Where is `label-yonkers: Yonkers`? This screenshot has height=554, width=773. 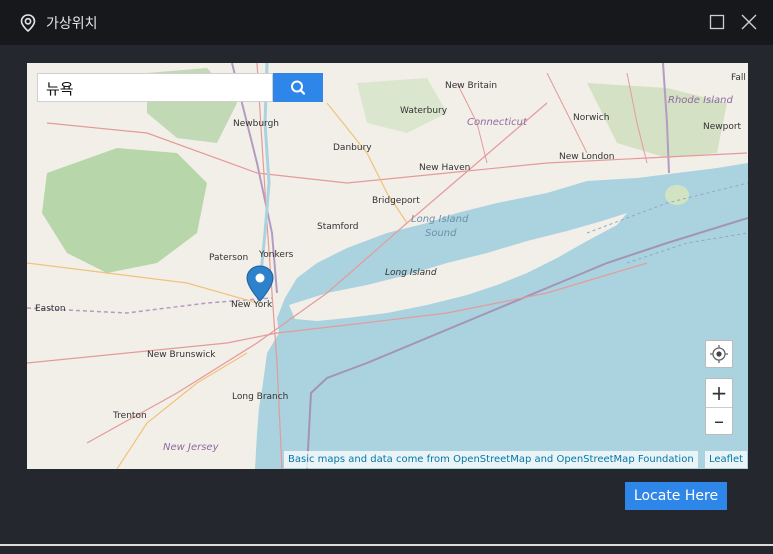
label-yonkers: Yonkers is located at coordinates (276, 255).